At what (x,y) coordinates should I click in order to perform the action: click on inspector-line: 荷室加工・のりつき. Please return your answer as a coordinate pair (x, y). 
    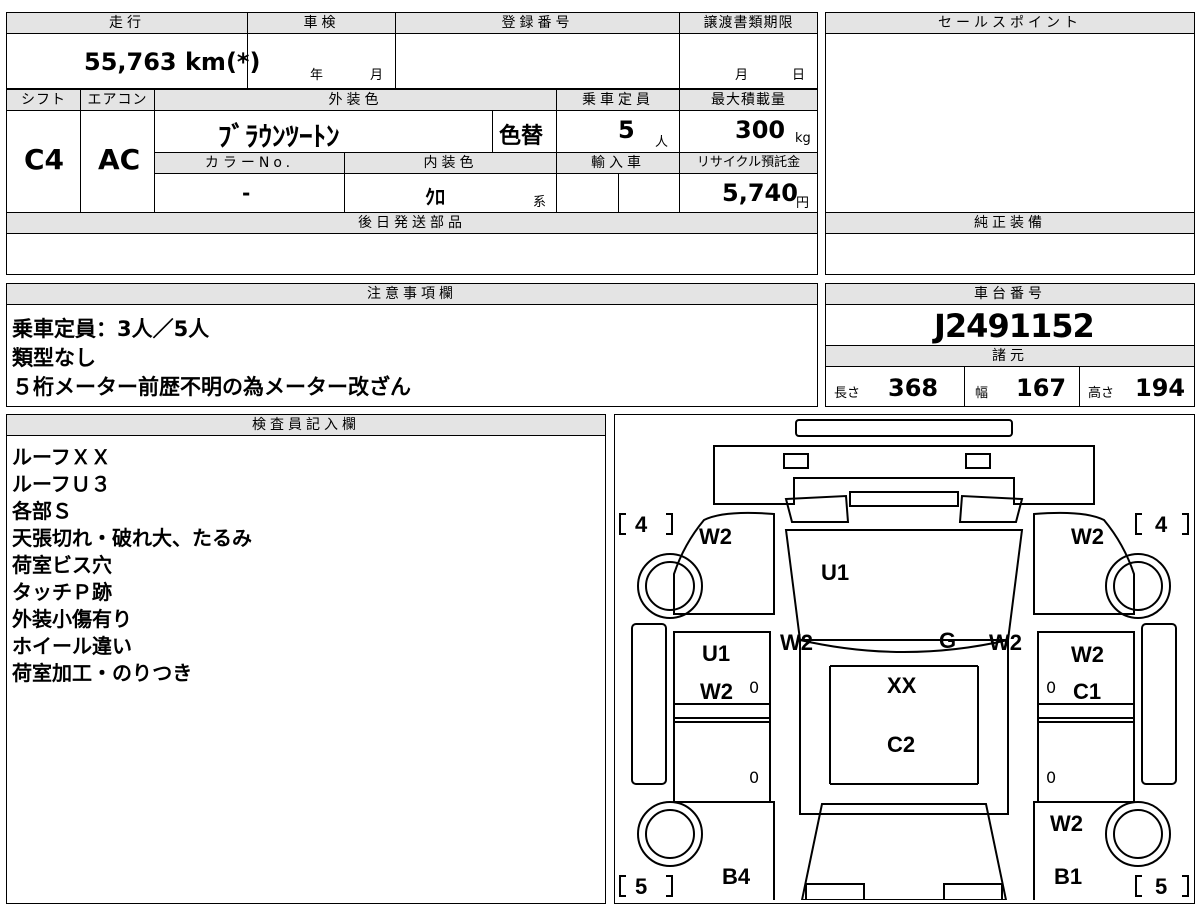
    Looking at the image, I should click on (102, 673).